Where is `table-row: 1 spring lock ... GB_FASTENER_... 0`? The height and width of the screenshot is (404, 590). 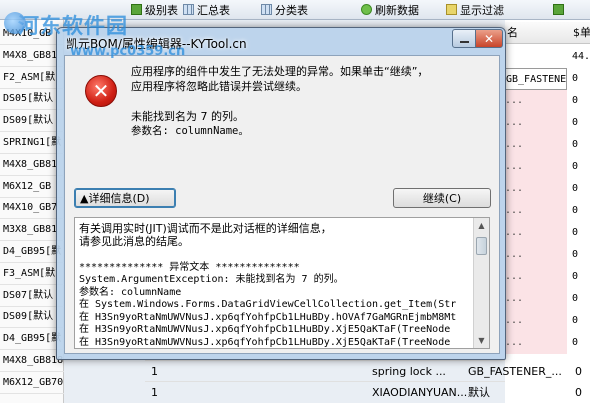 table-row: 1 spring lock ... GB_FASTENER_... 0 is located at coordinates (363, 371).